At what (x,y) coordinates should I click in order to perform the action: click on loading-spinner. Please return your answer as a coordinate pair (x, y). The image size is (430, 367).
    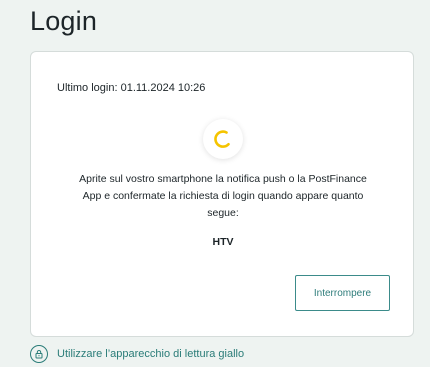
    Looking at the image, I should click on (223, 139).